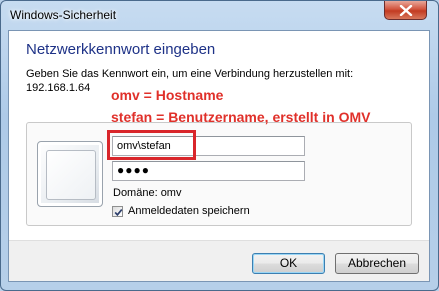 The image size is (439, 291). I want to click on checkmark-icon, so click(118, 212).